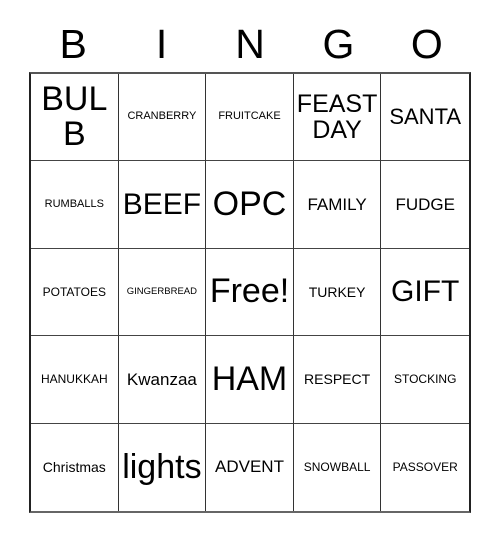  I want to click on bingo-cell-b5: Christmas, so click(75, 467).